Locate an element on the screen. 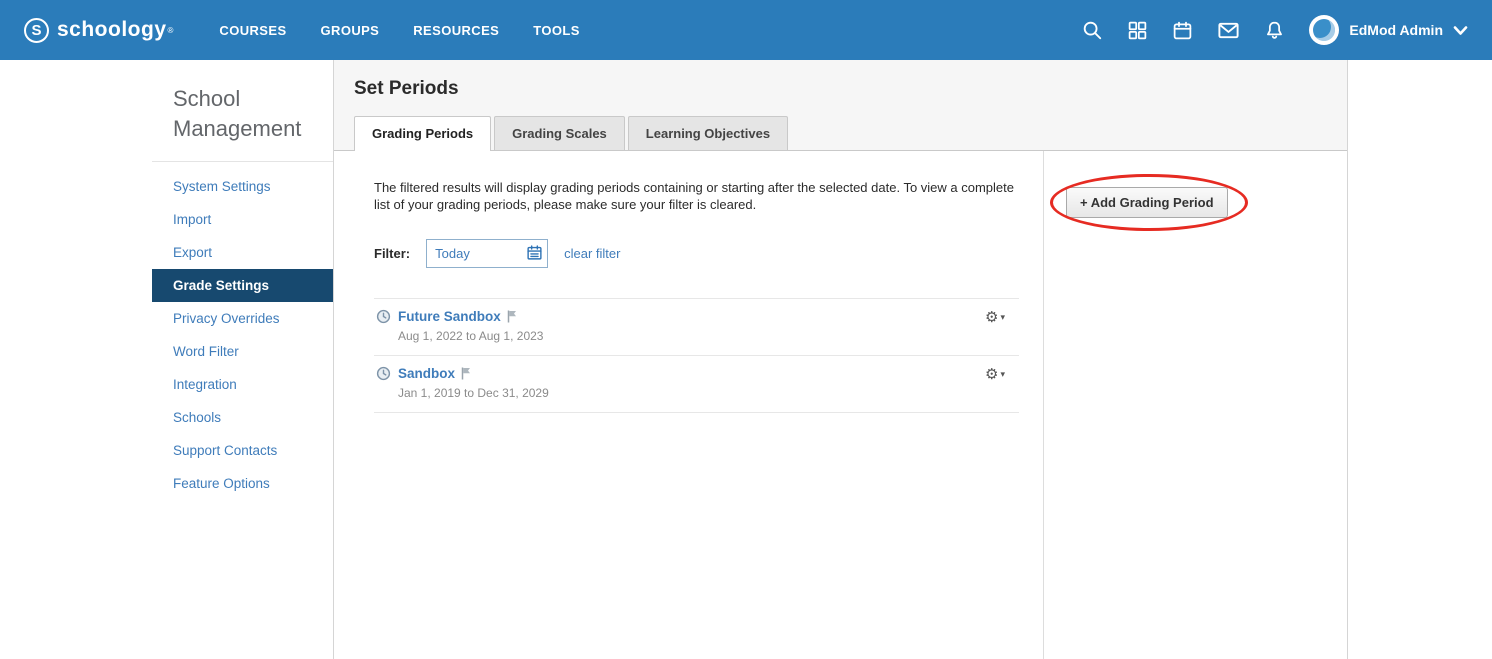  user-avatar is located at coordinates (1324, 30).